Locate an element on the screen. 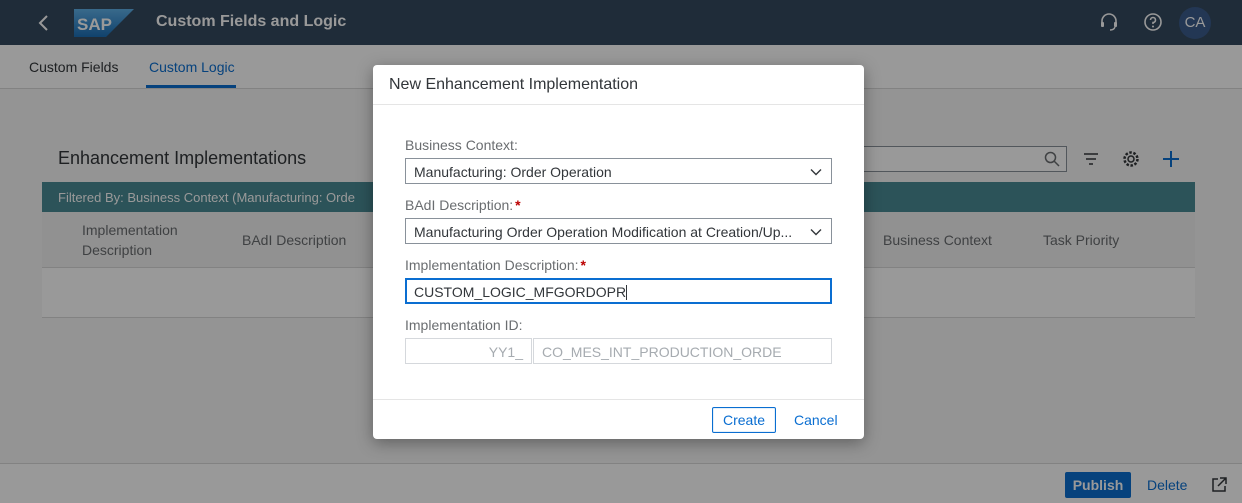  dialog-title: New Enhancement Implementation is located at coordinates (514, 84).